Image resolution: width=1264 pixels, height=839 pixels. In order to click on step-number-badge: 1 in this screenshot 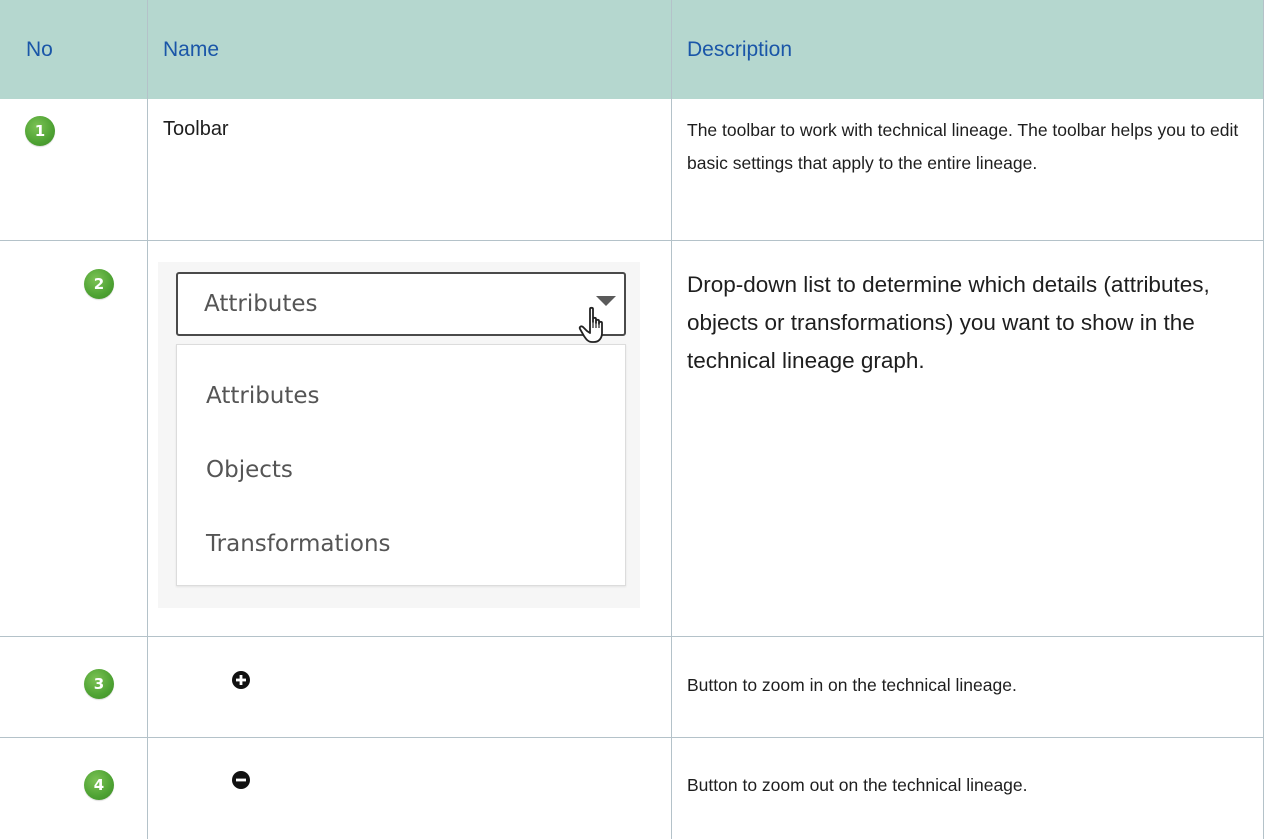, I will do `click(40, 131)`.